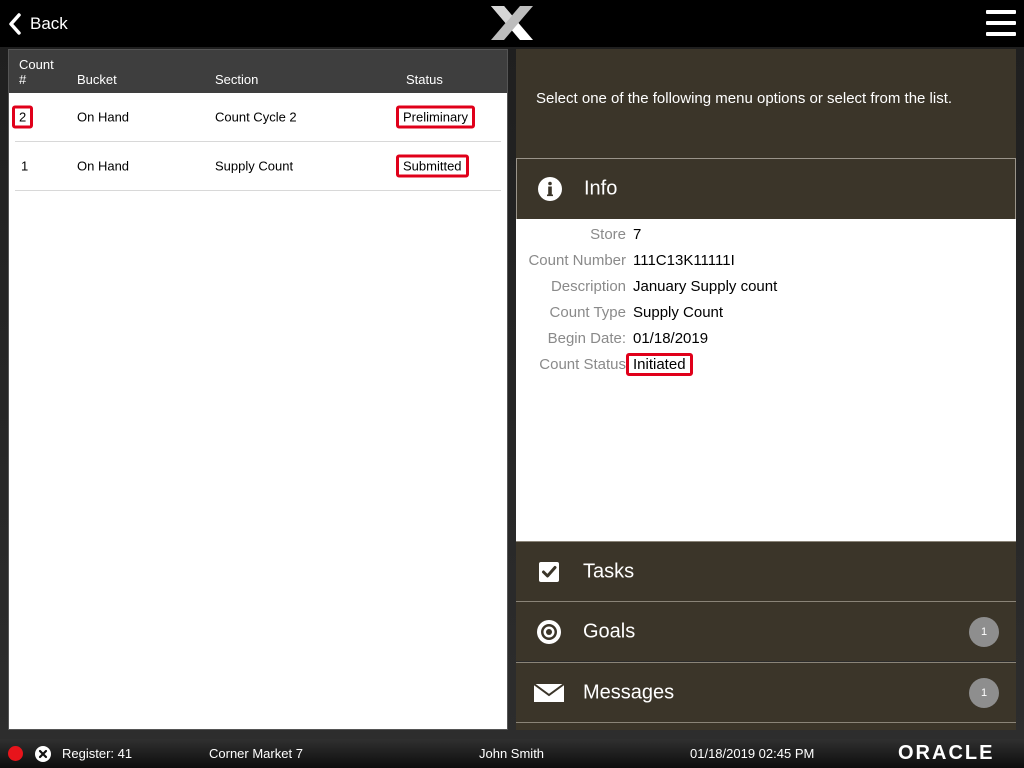 The width and height of the screenshot is (1024, 768). What do you see at coordinates (97, 79) in the screenshot?
I see `column-header-bucket: Bucket` at bounding box center [97, 79].